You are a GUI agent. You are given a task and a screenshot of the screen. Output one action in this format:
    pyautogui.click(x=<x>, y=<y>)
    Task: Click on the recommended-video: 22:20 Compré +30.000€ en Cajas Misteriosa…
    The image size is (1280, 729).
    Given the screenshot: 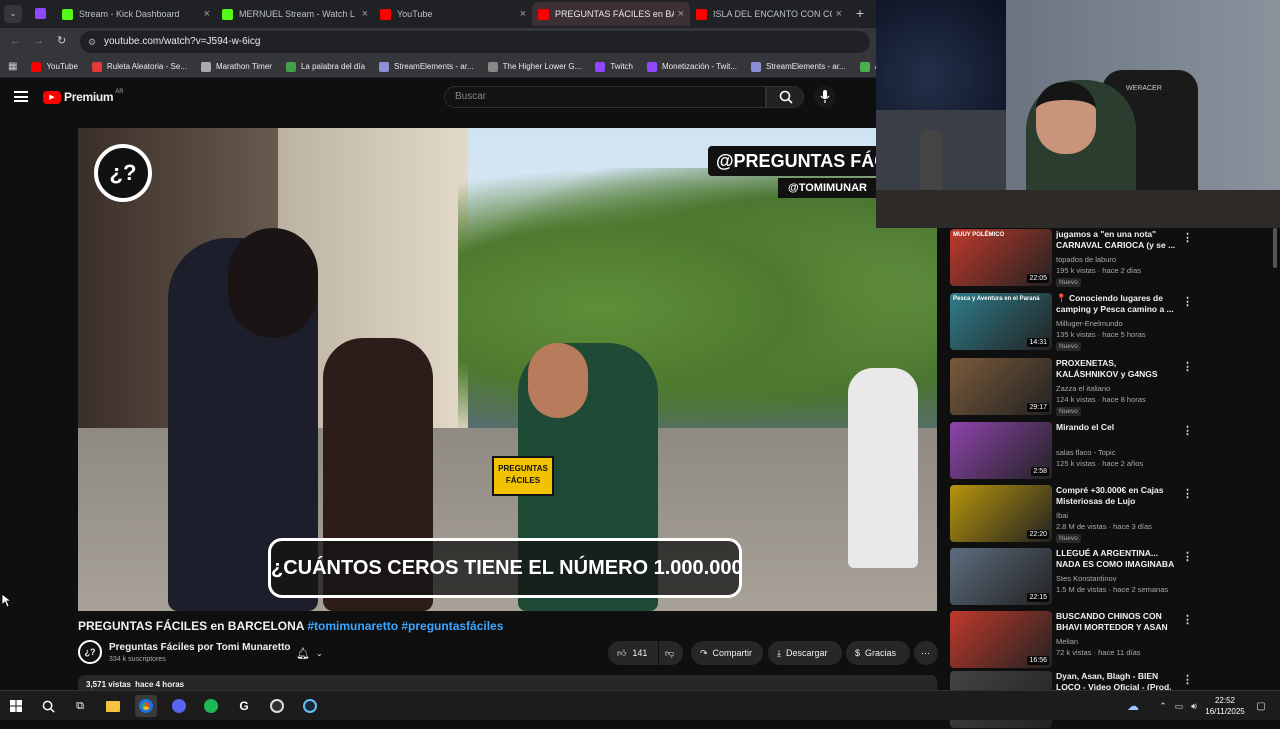 What is the action you would take?
    pyautogui.click(x=1115, y=514)
    